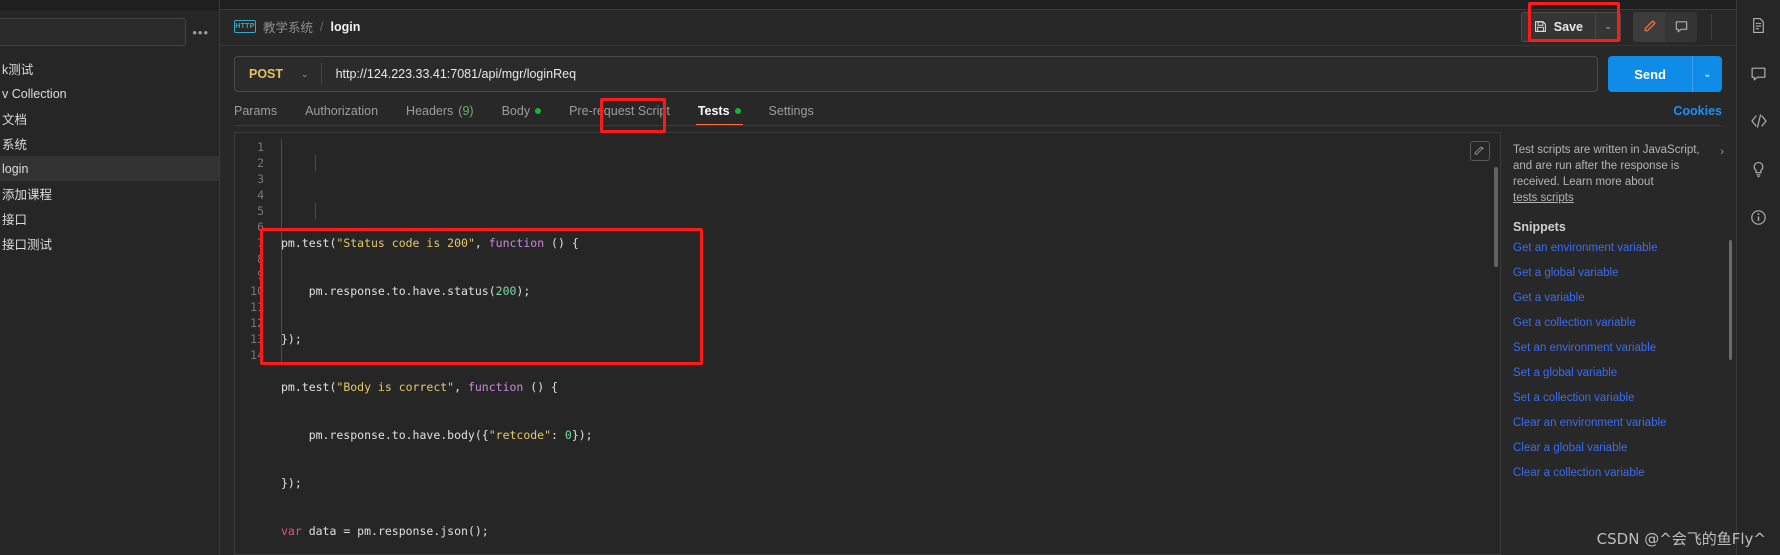 The image size is (1780, 555). I want to click on sidebar-item-label: 系统, so click(15, 145).